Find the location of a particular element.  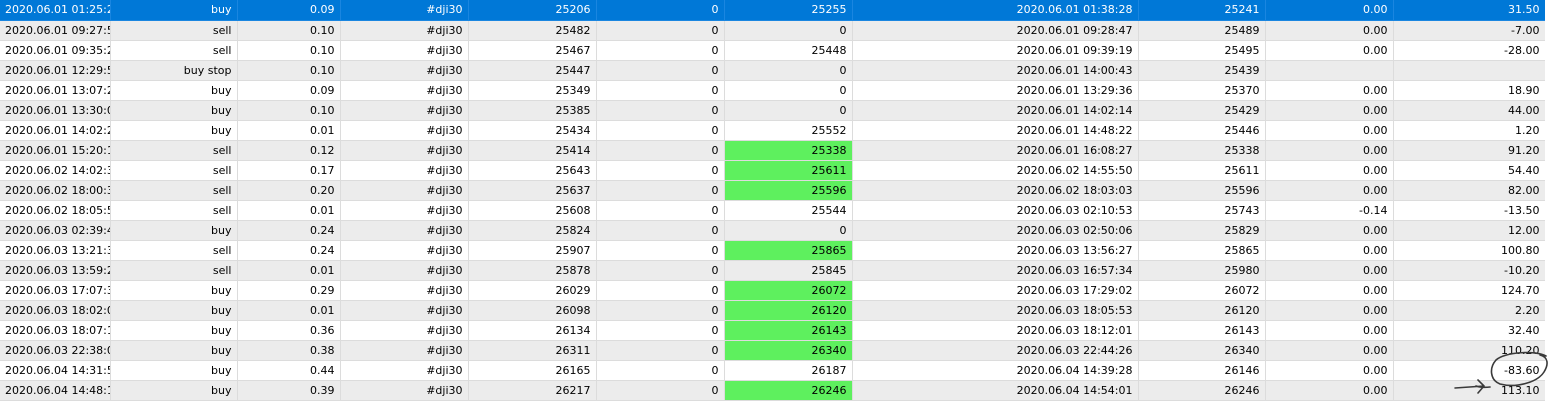

cell-close-price: 26072 is located at coordinates (1202, 290).